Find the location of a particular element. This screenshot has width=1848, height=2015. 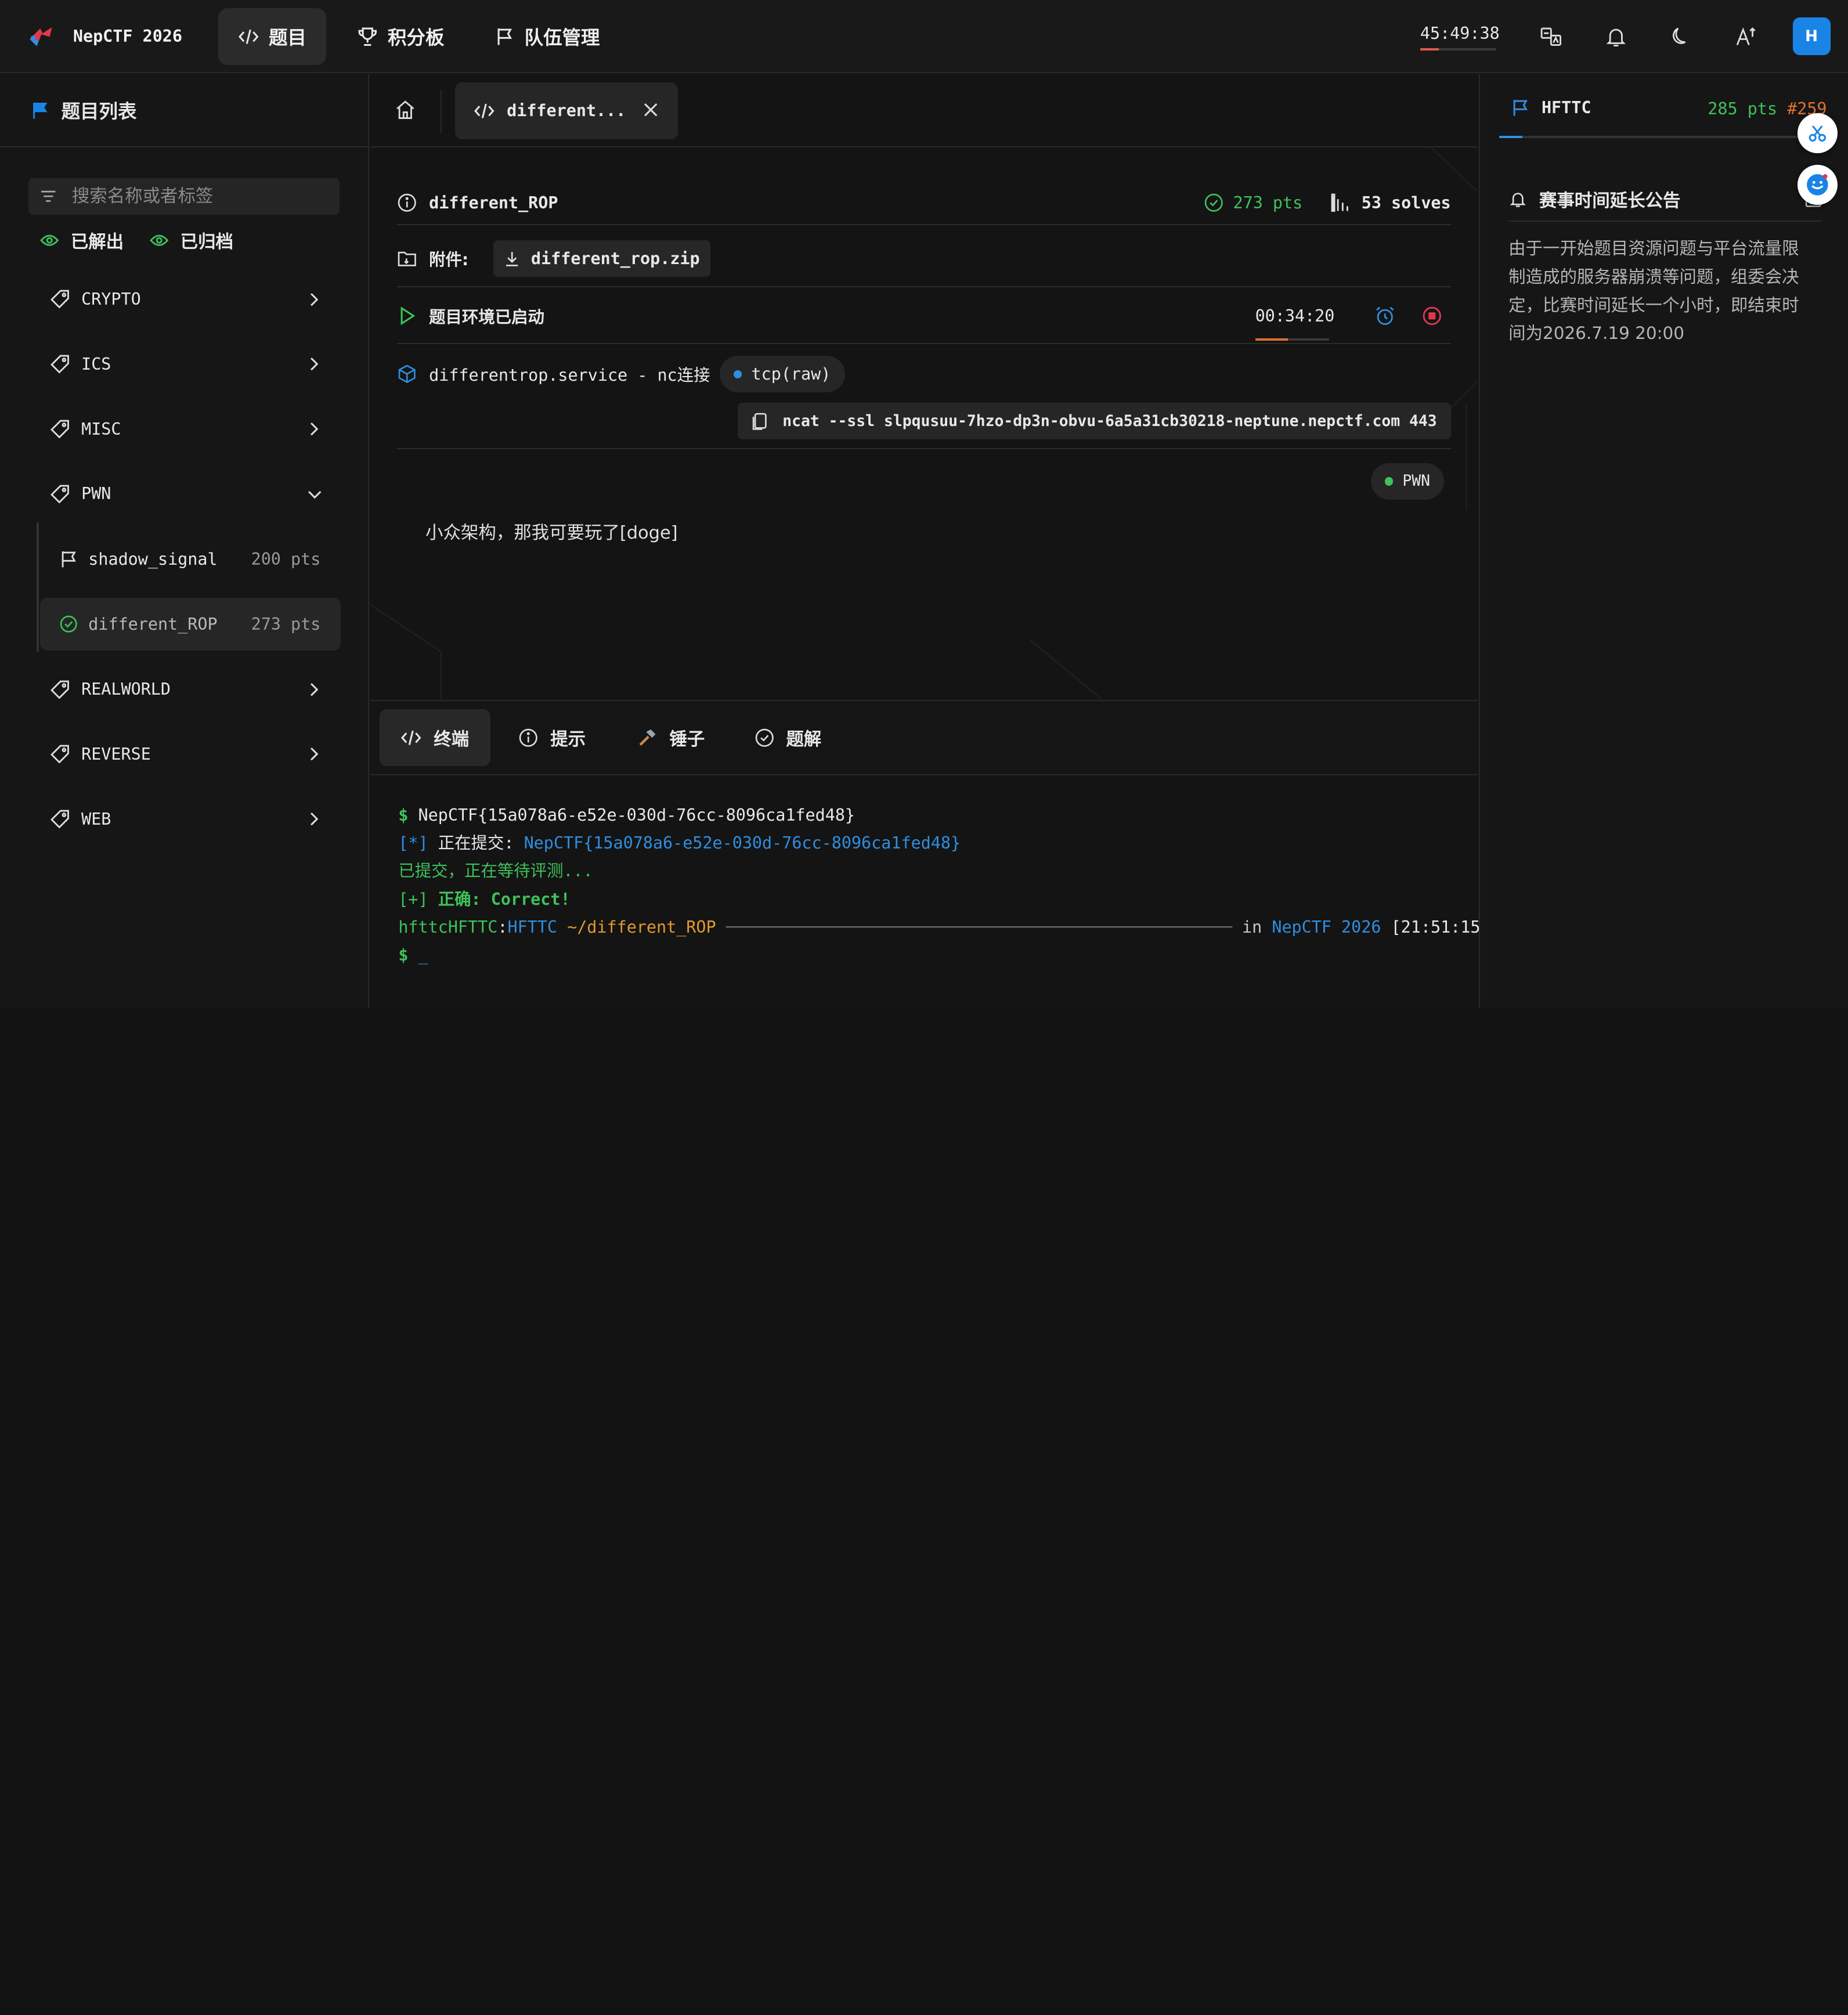

tab-divider is located at coordinates (442, 112).